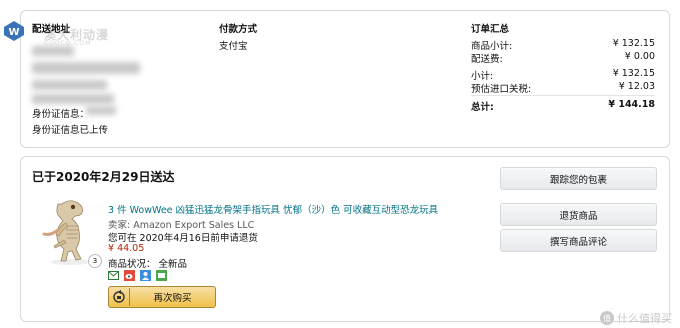 This screenshot has height=328, width=680. Describe the element at coordinates (644, 318) in the screenshot. I see `footer-watermark-text: 什么值得买` at that location.